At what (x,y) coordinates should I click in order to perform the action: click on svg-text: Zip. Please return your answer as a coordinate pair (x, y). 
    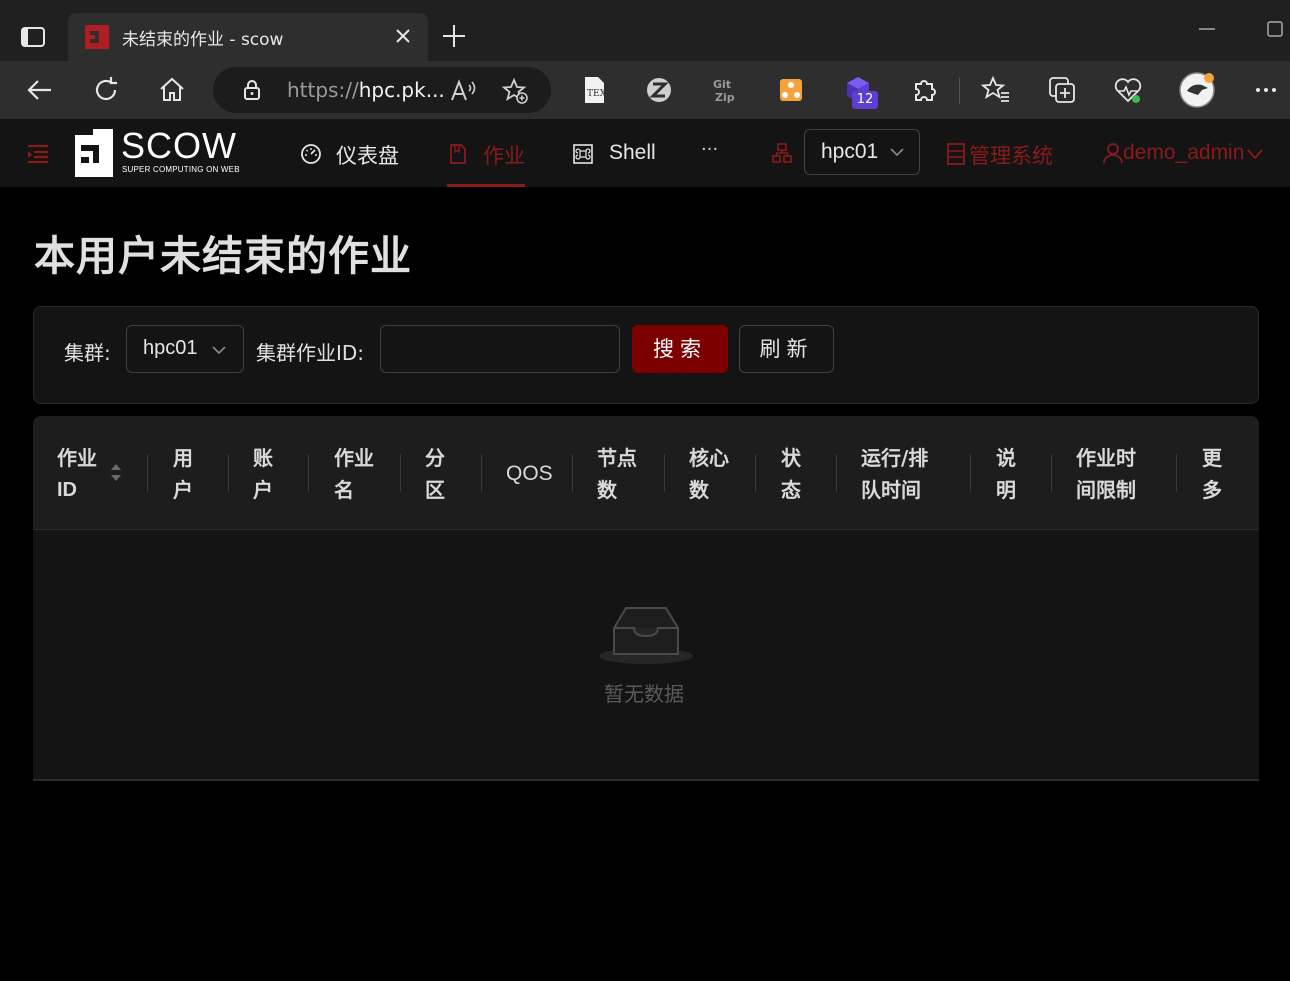
    Looking at the image, I should click on (725, 97).